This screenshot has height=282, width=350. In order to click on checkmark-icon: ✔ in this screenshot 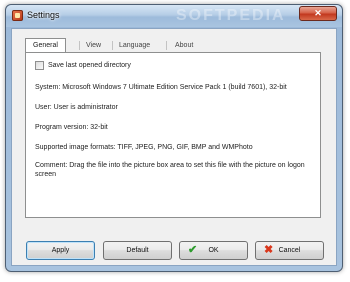, I will do `click(193, 250)`.